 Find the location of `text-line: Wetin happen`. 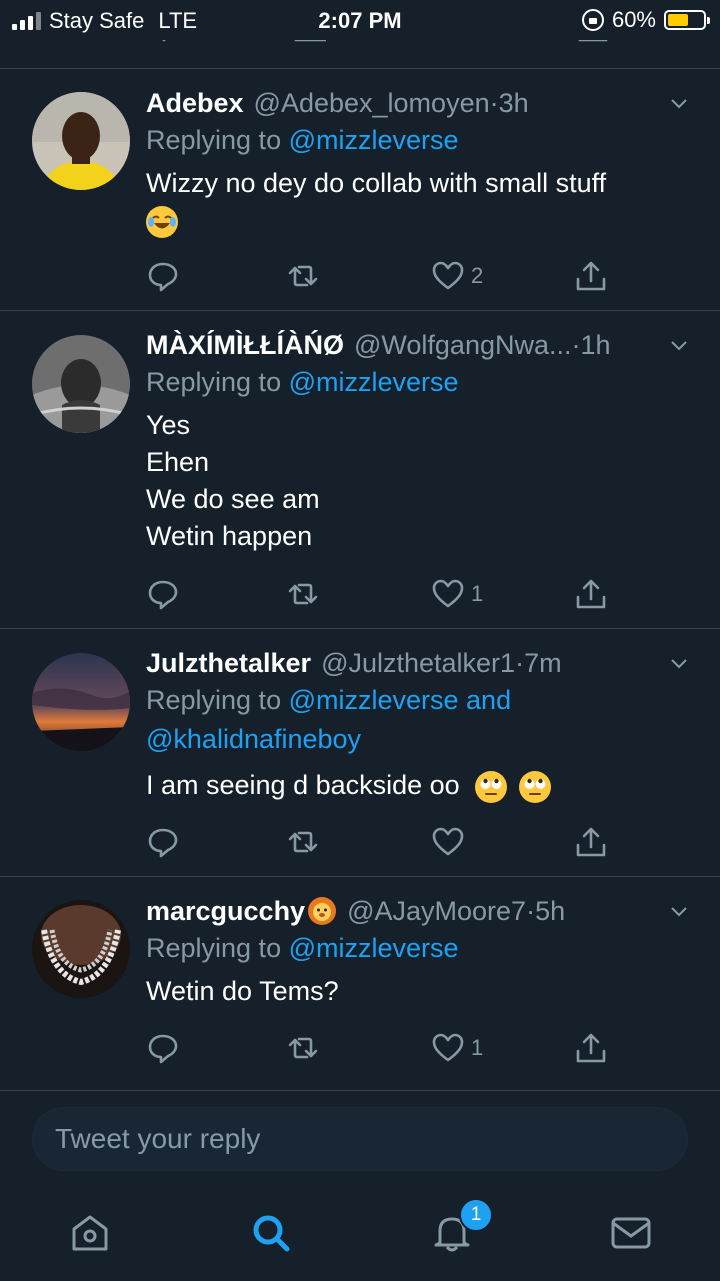

text-line: Wetin happen is located at coordinates (229, 536).